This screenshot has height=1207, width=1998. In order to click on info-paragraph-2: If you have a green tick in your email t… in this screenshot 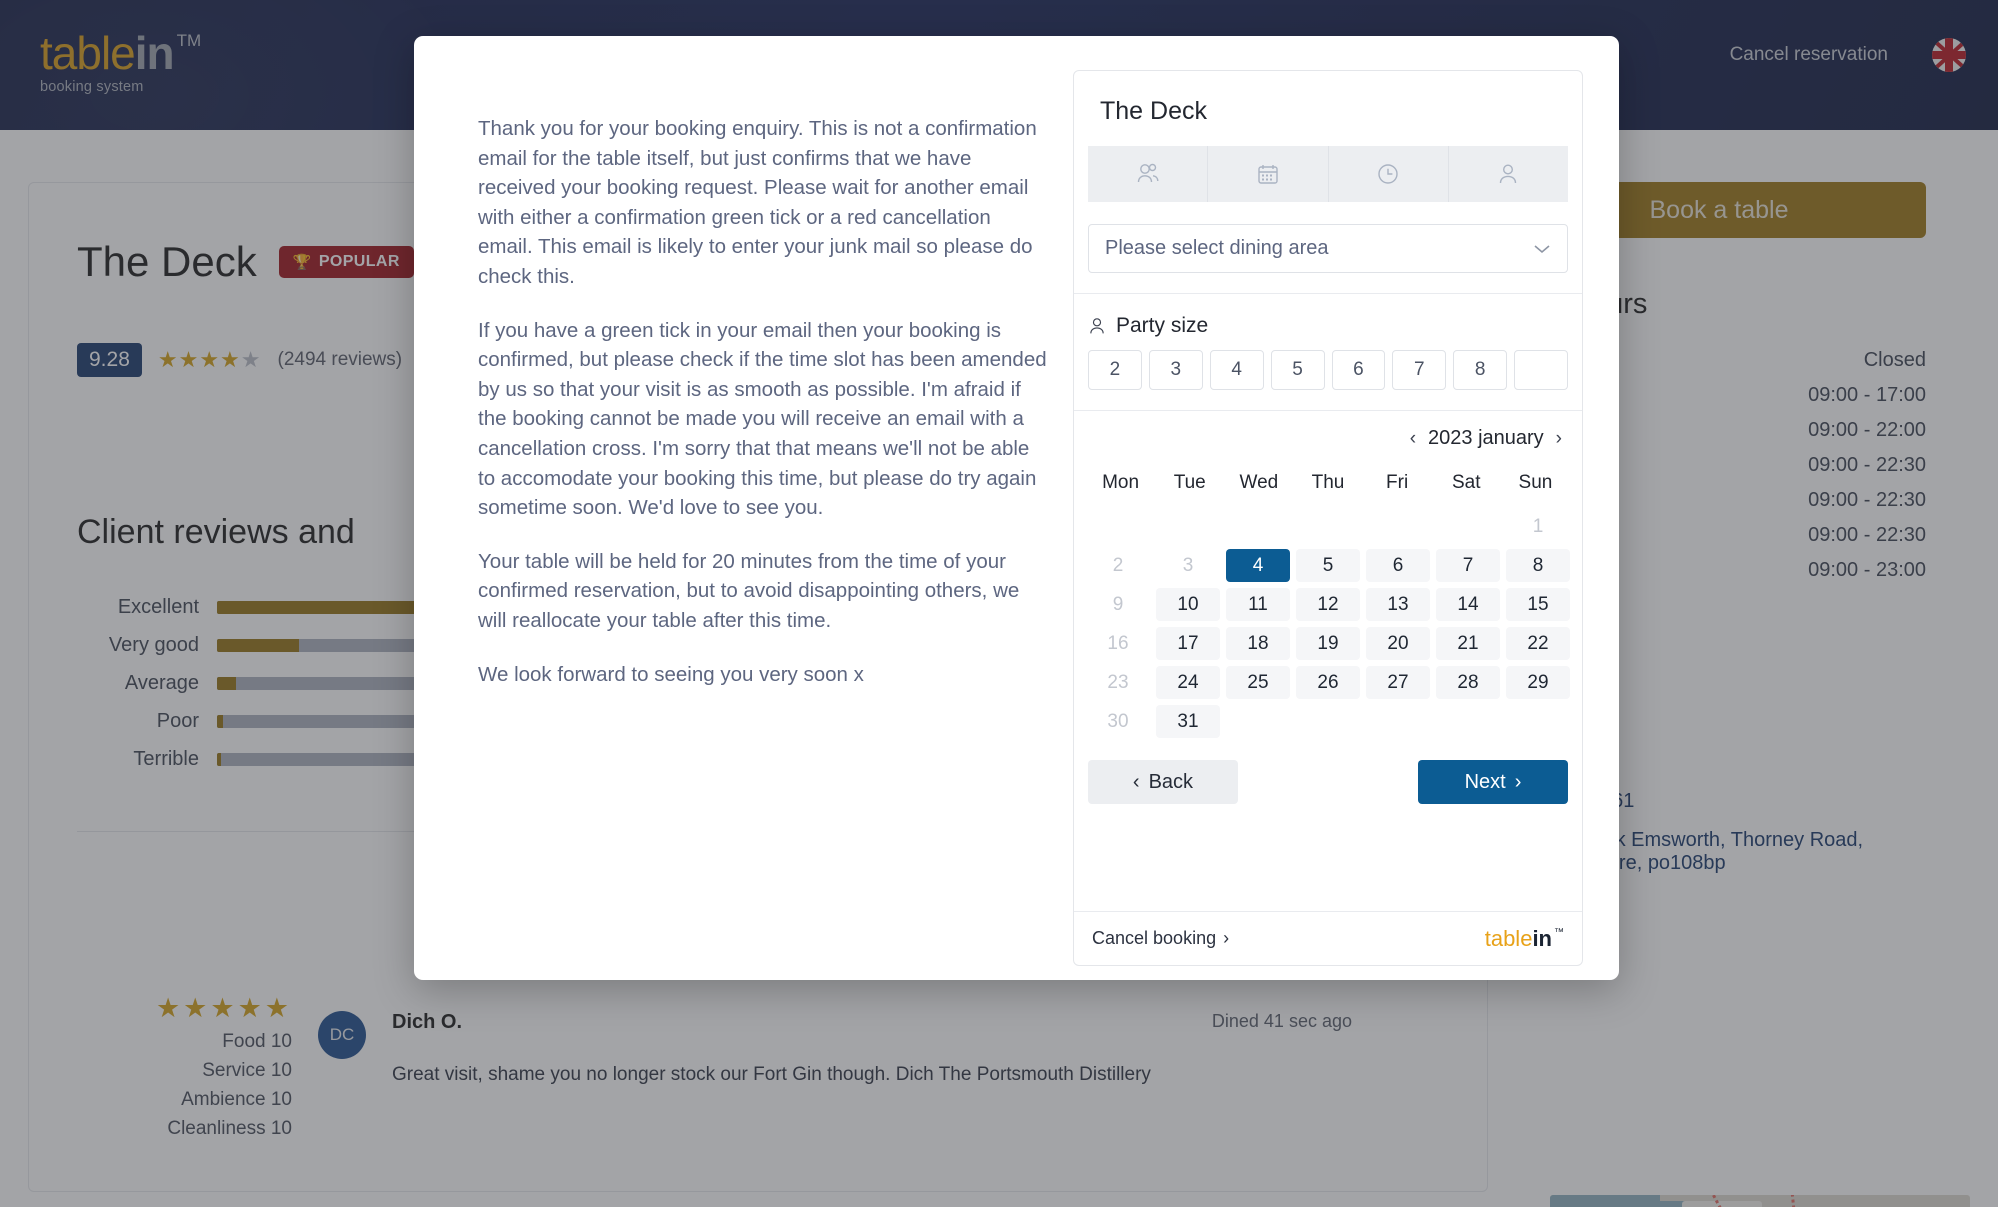, I will do `click(762, 419)`.